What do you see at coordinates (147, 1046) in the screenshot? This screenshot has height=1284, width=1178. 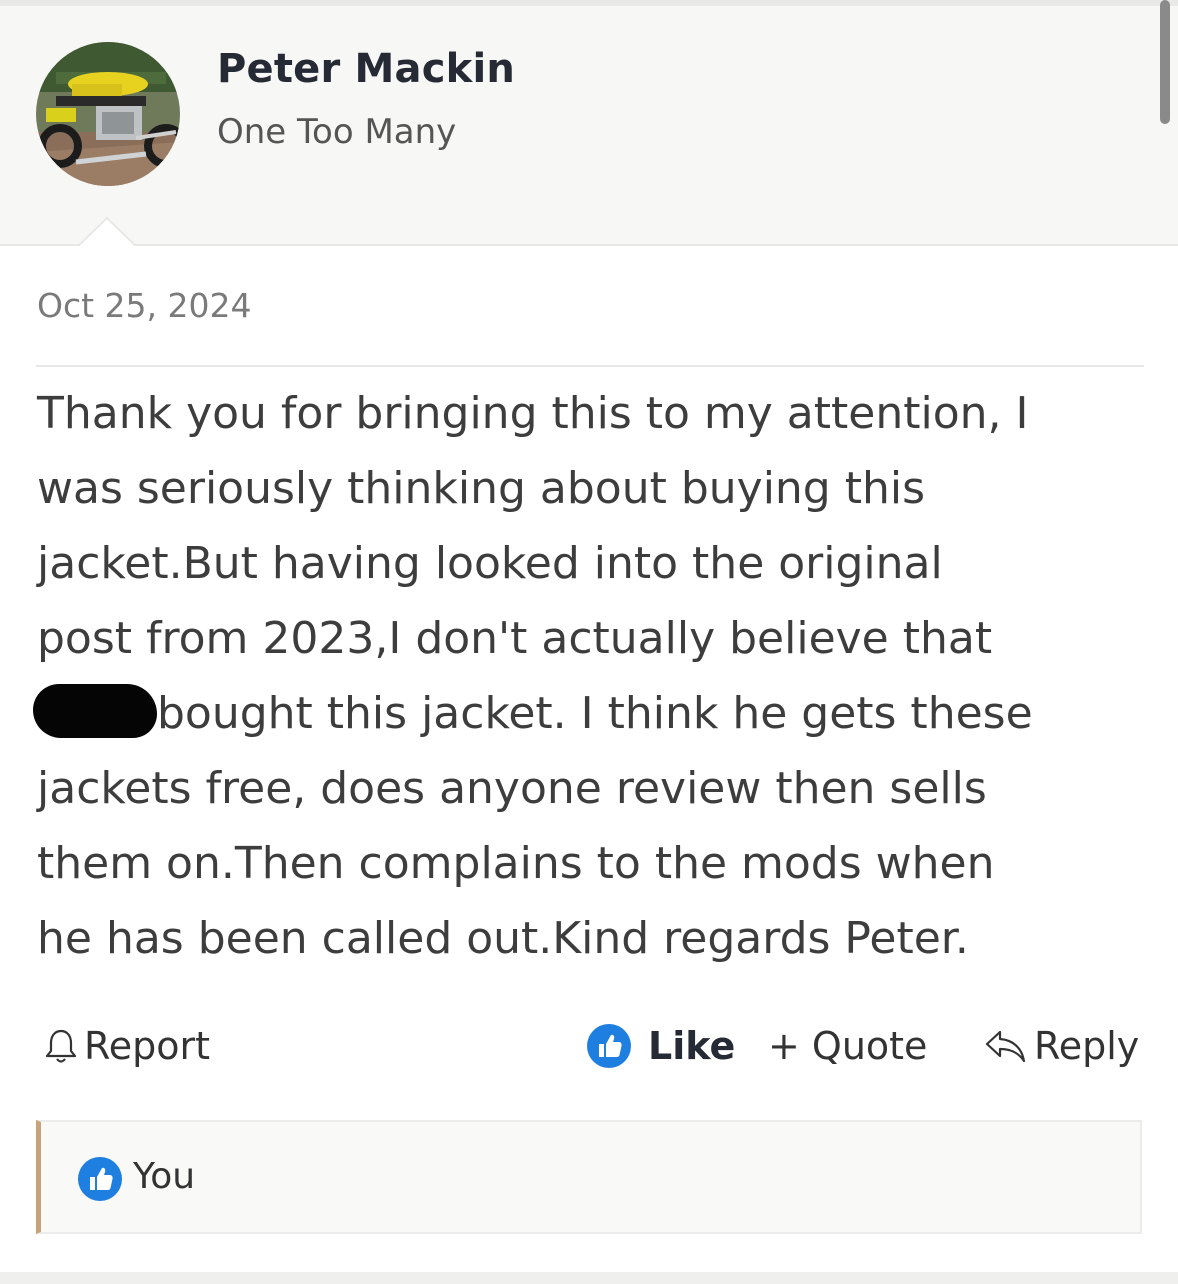 I see `report-label: Report` at bounding box center [147, 1046].